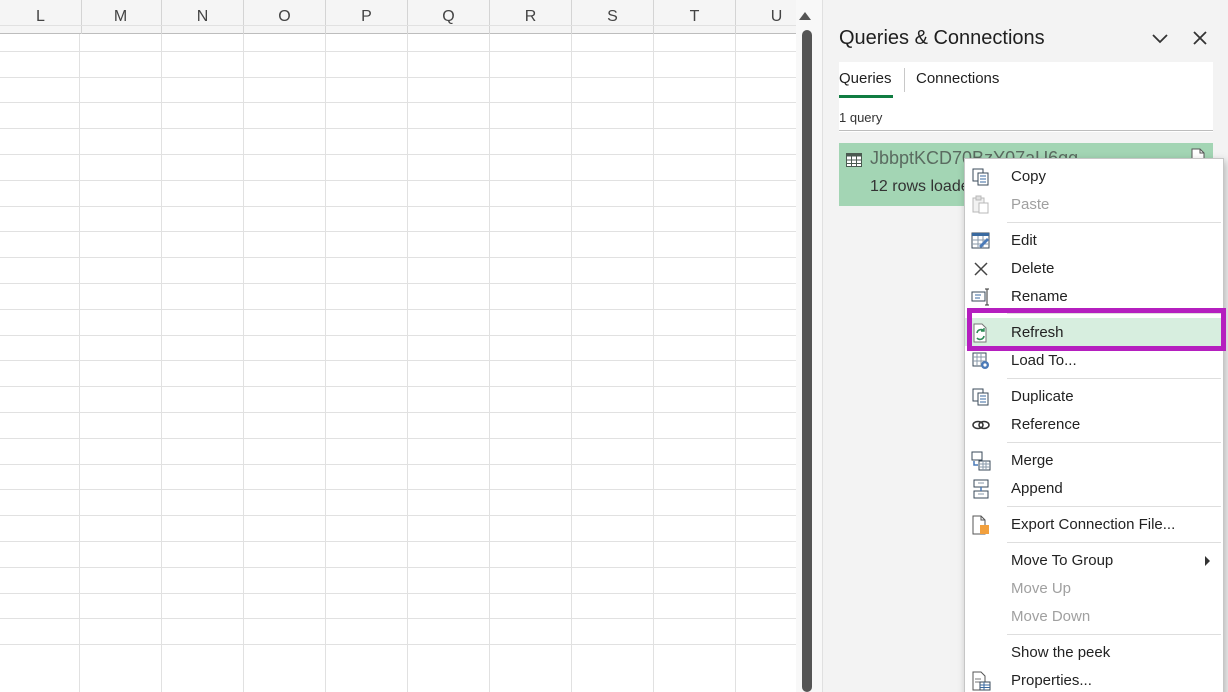 This screenshot has height=692, width=1228. I want to click on menu-item-label: Move To Group, so click(1062, 560).